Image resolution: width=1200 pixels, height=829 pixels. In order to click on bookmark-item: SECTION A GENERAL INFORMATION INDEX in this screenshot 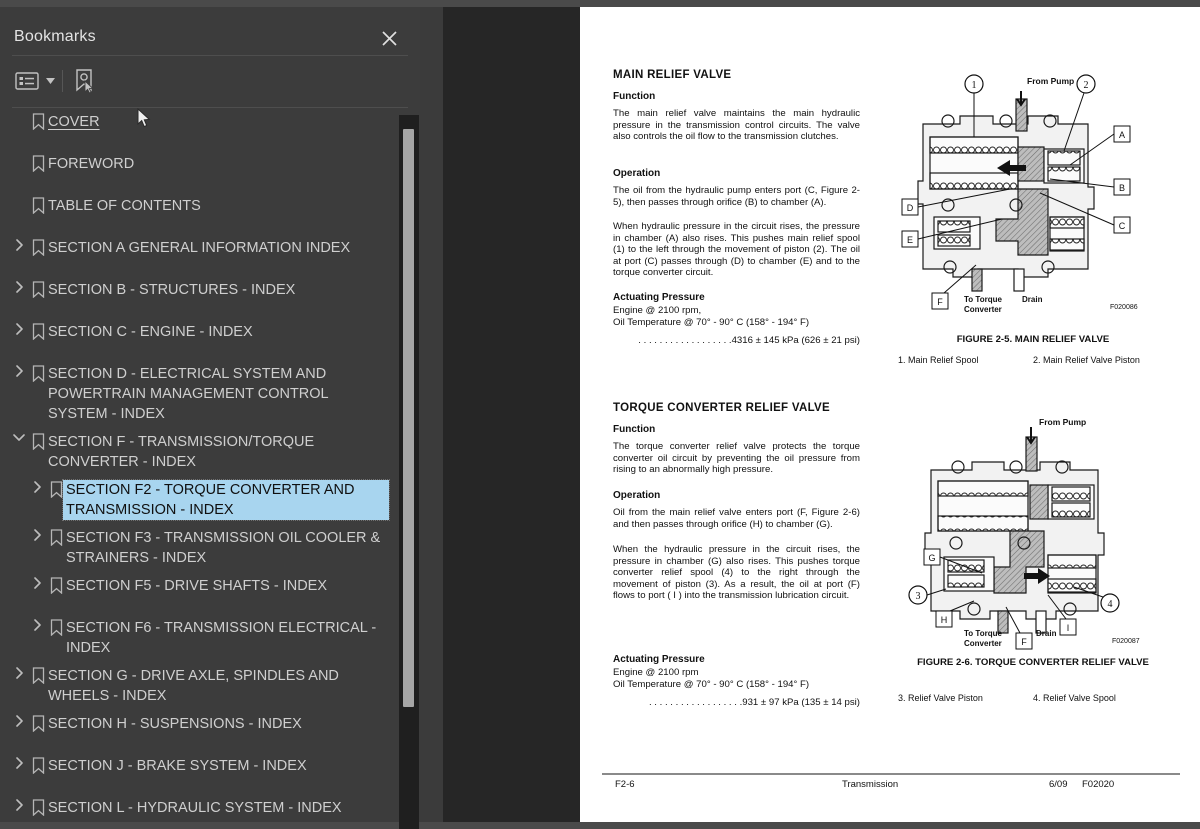, I will do `click(210, 255)`.